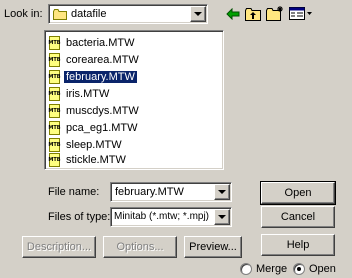  Describe the element at coordinates (162, 216) in the screenshot. I see `file-type-value: Minitab (*.mtw; *.mpj)` at that location.